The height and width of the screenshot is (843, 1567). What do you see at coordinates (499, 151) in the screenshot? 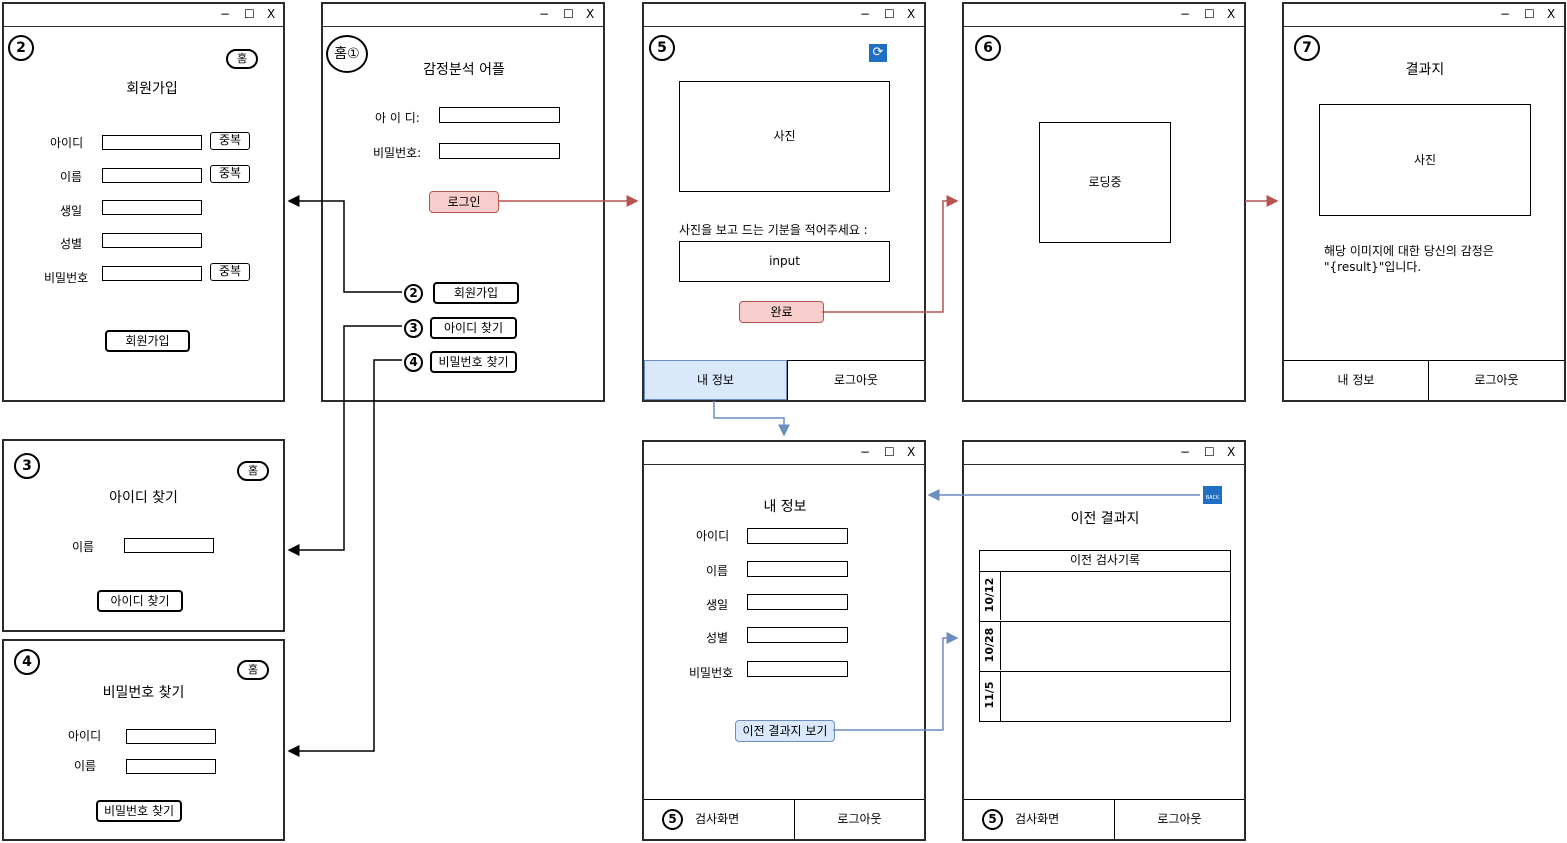
I see `password-input` at bounding box center [499, 151].